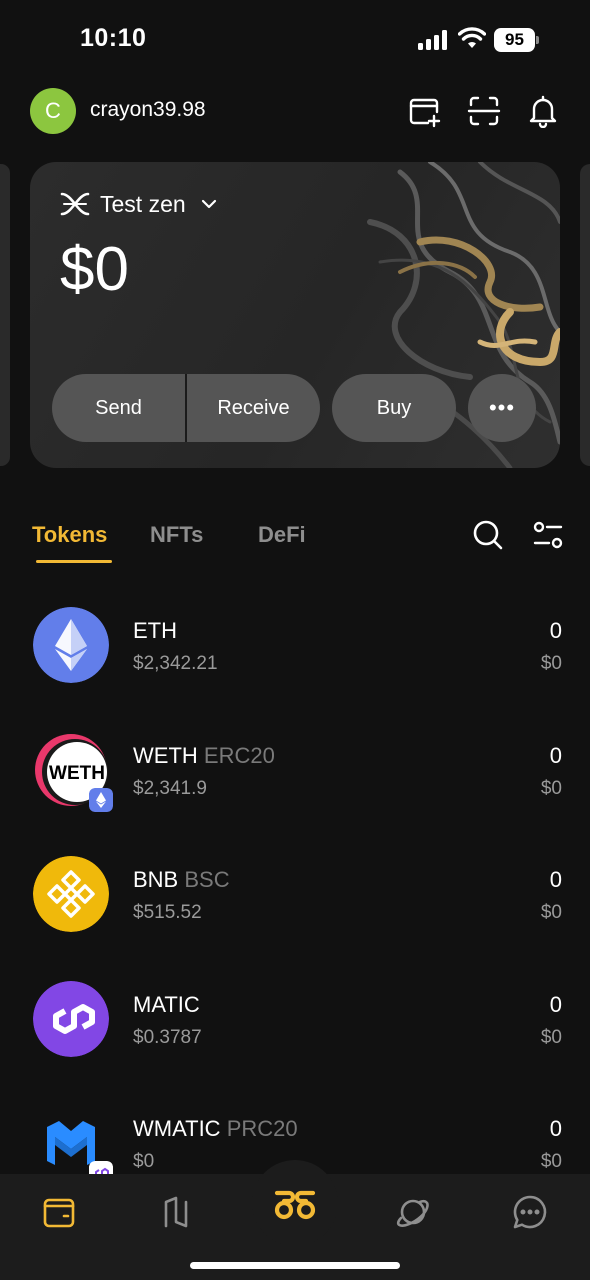 Image resolution: width=590 pixels, height=1280 pixels. What do you see at coordinates (514, 40) in the screenshot?
I see `battery-level: 95` at bounding box center [514, 40].